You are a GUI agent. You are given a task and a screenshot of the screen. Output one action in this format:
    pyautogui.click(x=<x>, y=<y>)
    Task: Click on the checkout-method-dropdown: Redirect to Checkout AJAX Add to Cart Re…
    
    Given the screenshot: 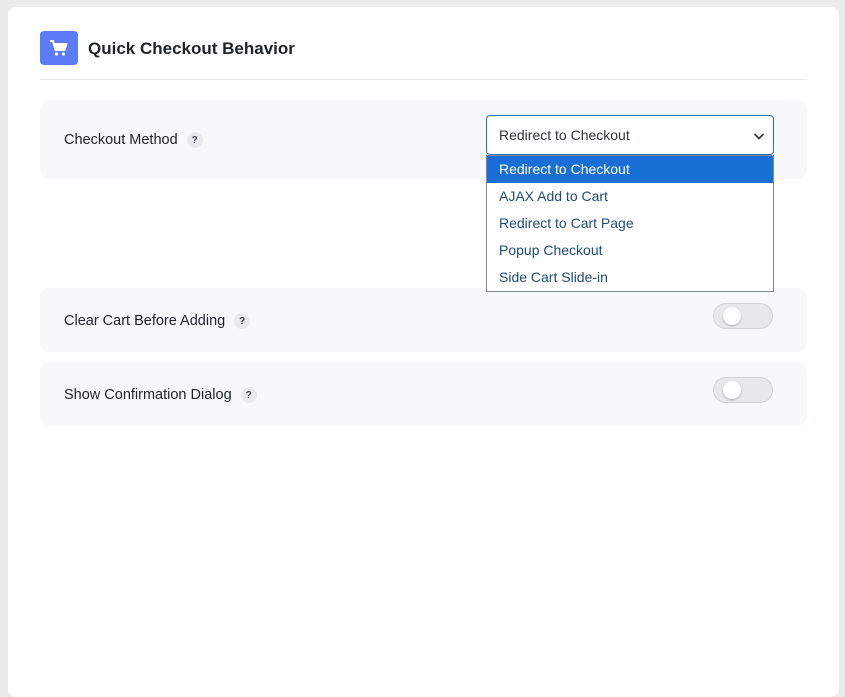 What is the action you would take?
    pyautogui.click(x=630, y=223)
    